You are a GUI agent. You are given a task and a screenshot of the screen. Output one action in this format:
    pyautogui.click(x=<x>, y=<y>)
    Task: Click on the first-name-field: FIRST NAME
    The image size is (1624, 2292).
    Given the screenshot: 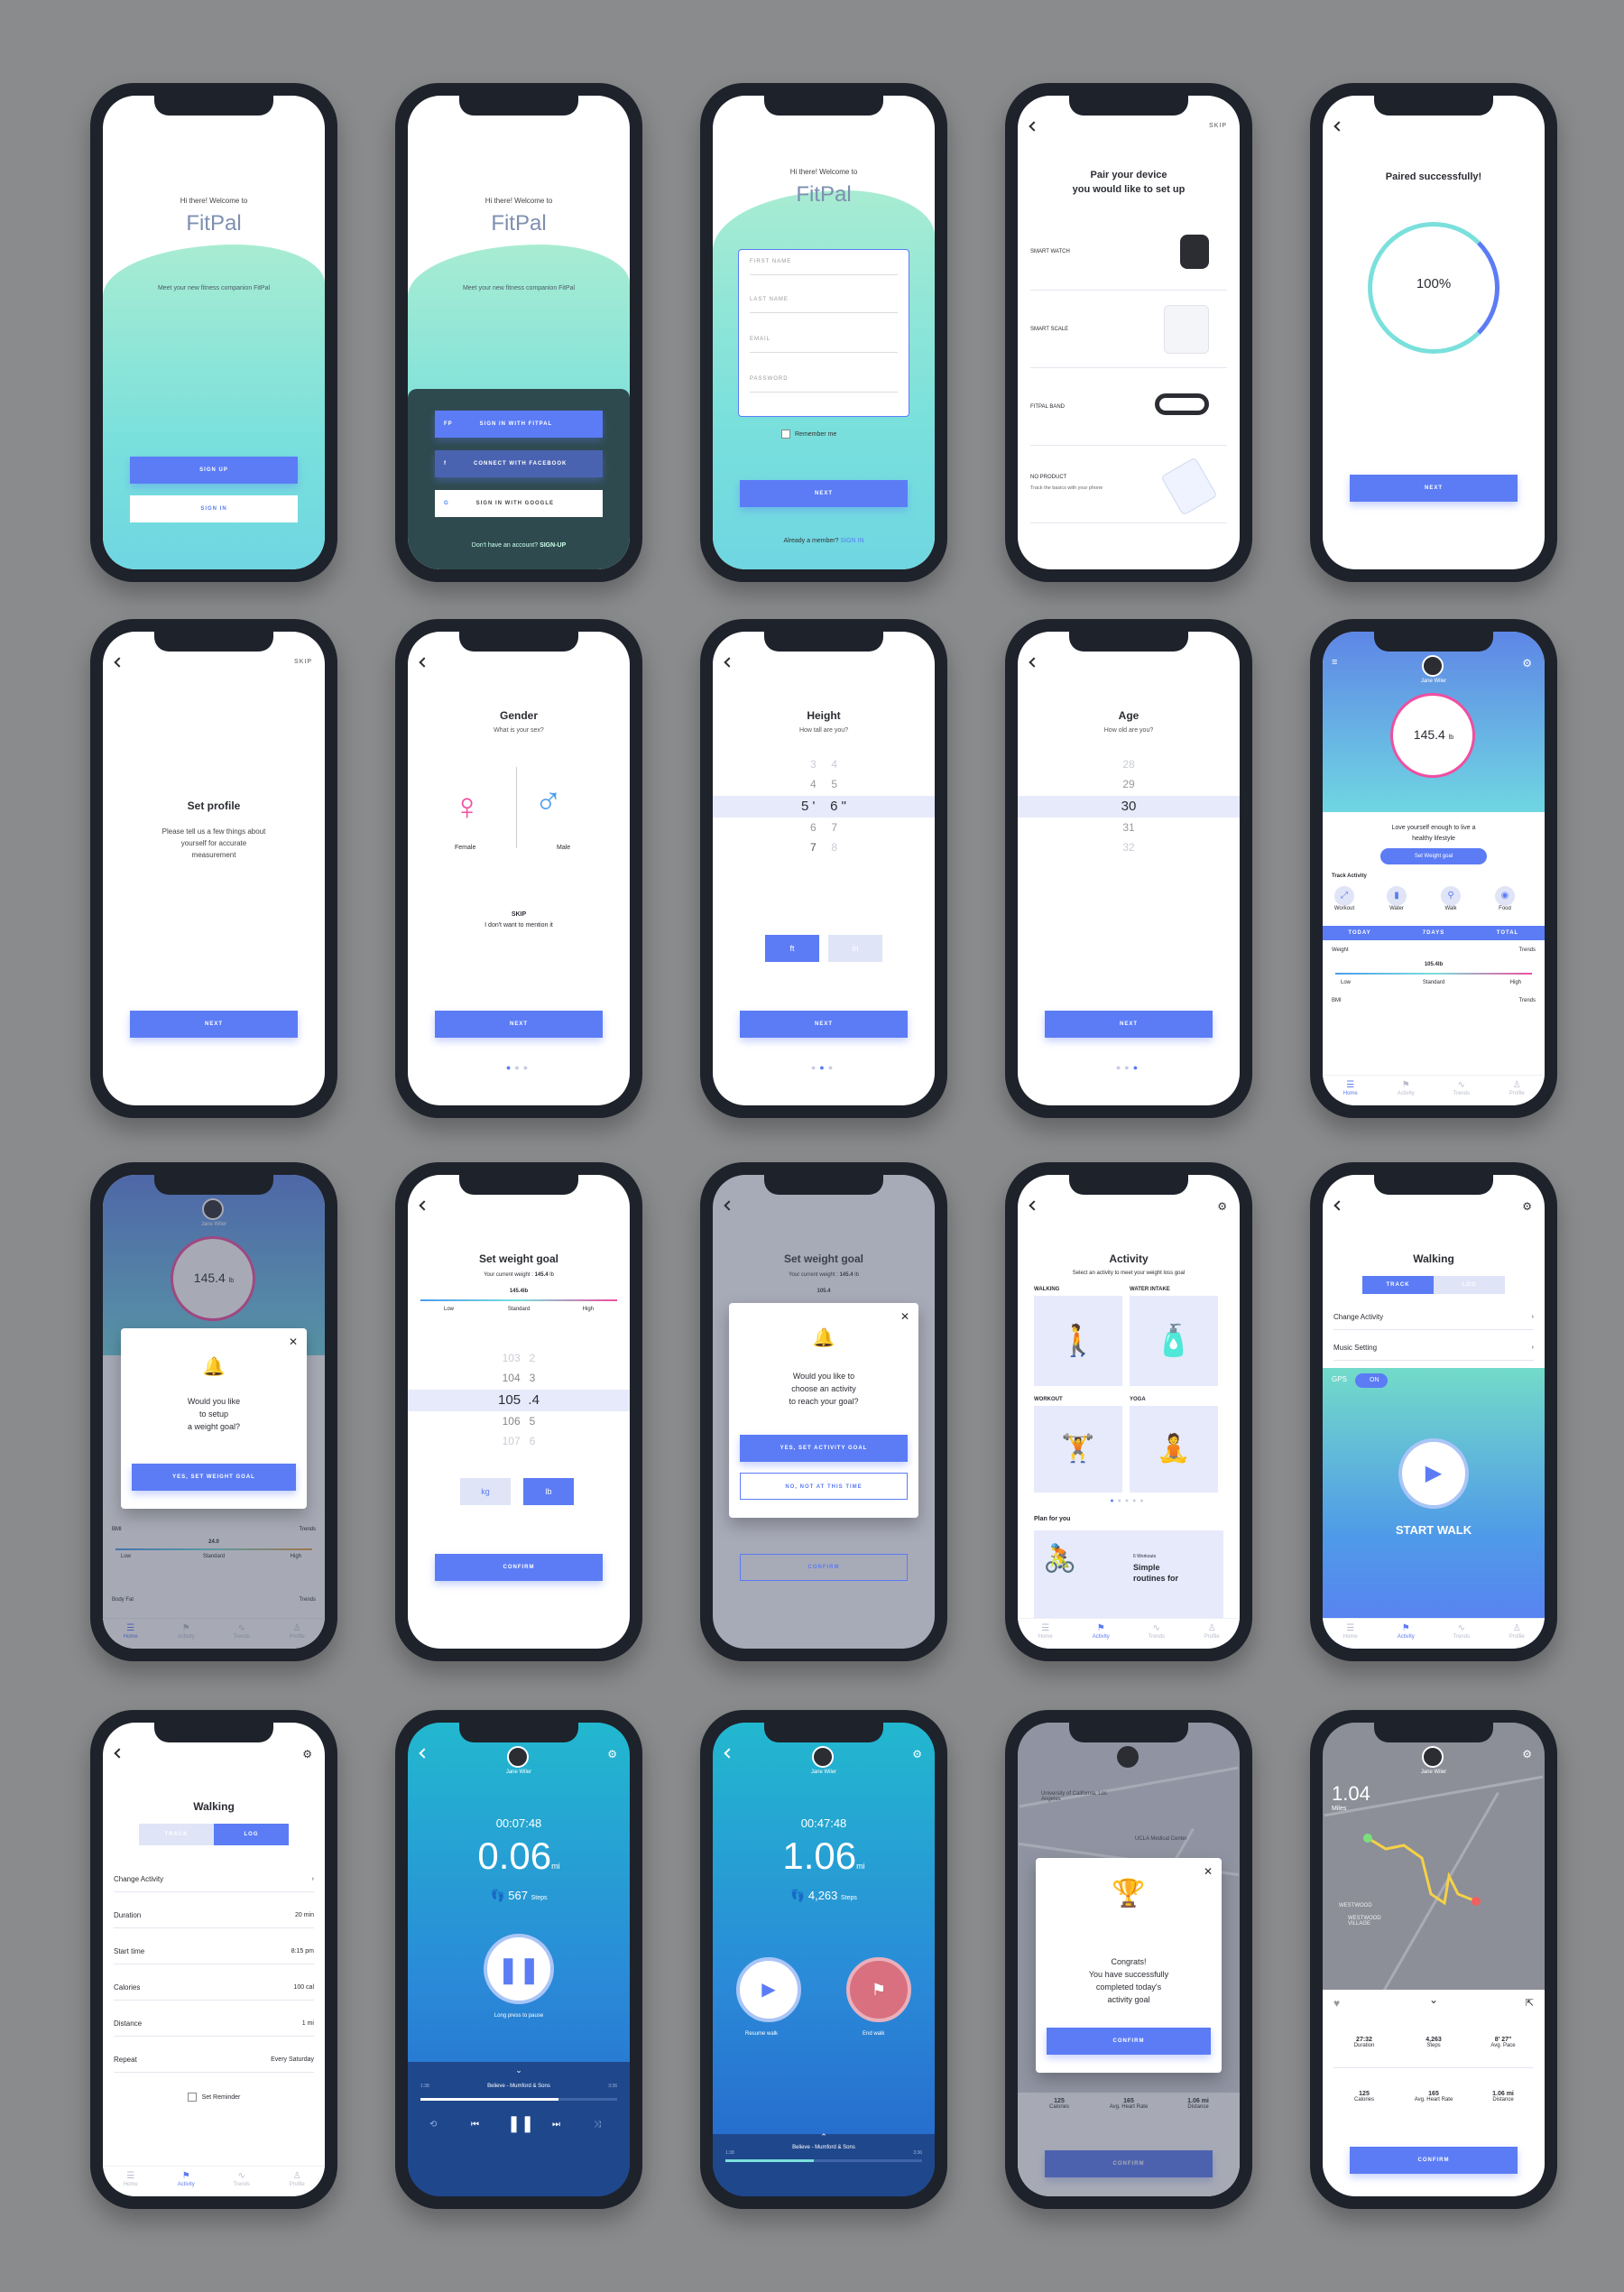 What is the action you would take?
    pyautogui.click(x=824, y=264)
    